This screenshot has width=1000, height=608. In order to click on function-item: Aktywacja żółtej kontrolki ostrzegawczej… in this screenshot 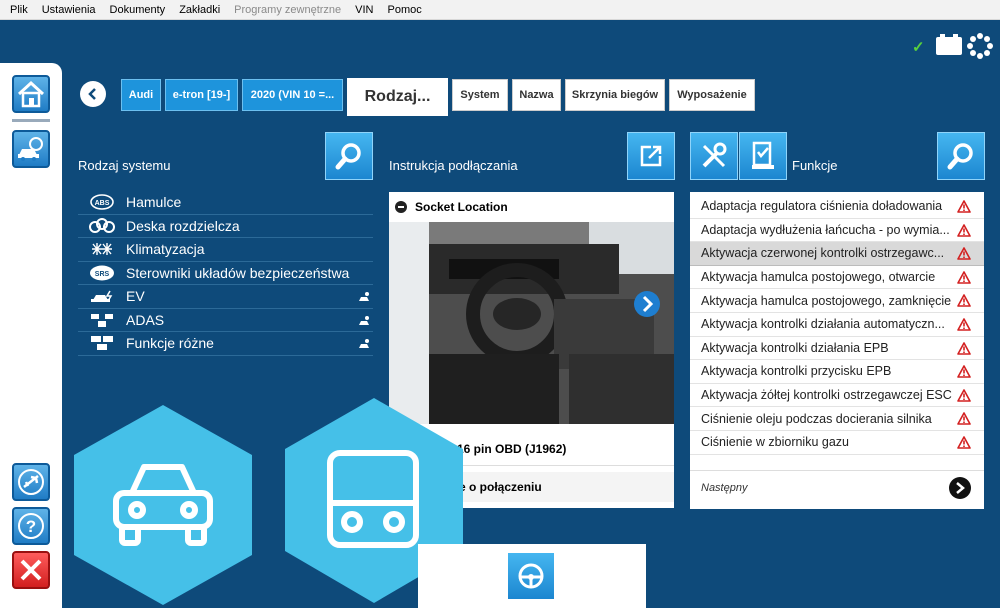, I will do `click(837, 396)`.